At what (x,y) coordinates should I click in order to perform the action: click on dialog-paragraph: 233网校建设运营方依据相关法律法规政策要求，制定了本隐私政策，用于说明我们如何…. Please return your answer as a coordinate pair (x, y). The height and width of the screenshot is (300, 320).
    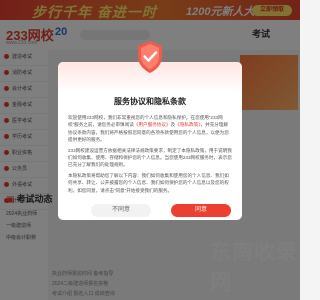
    Looking at the image, I should click on (150, 157).